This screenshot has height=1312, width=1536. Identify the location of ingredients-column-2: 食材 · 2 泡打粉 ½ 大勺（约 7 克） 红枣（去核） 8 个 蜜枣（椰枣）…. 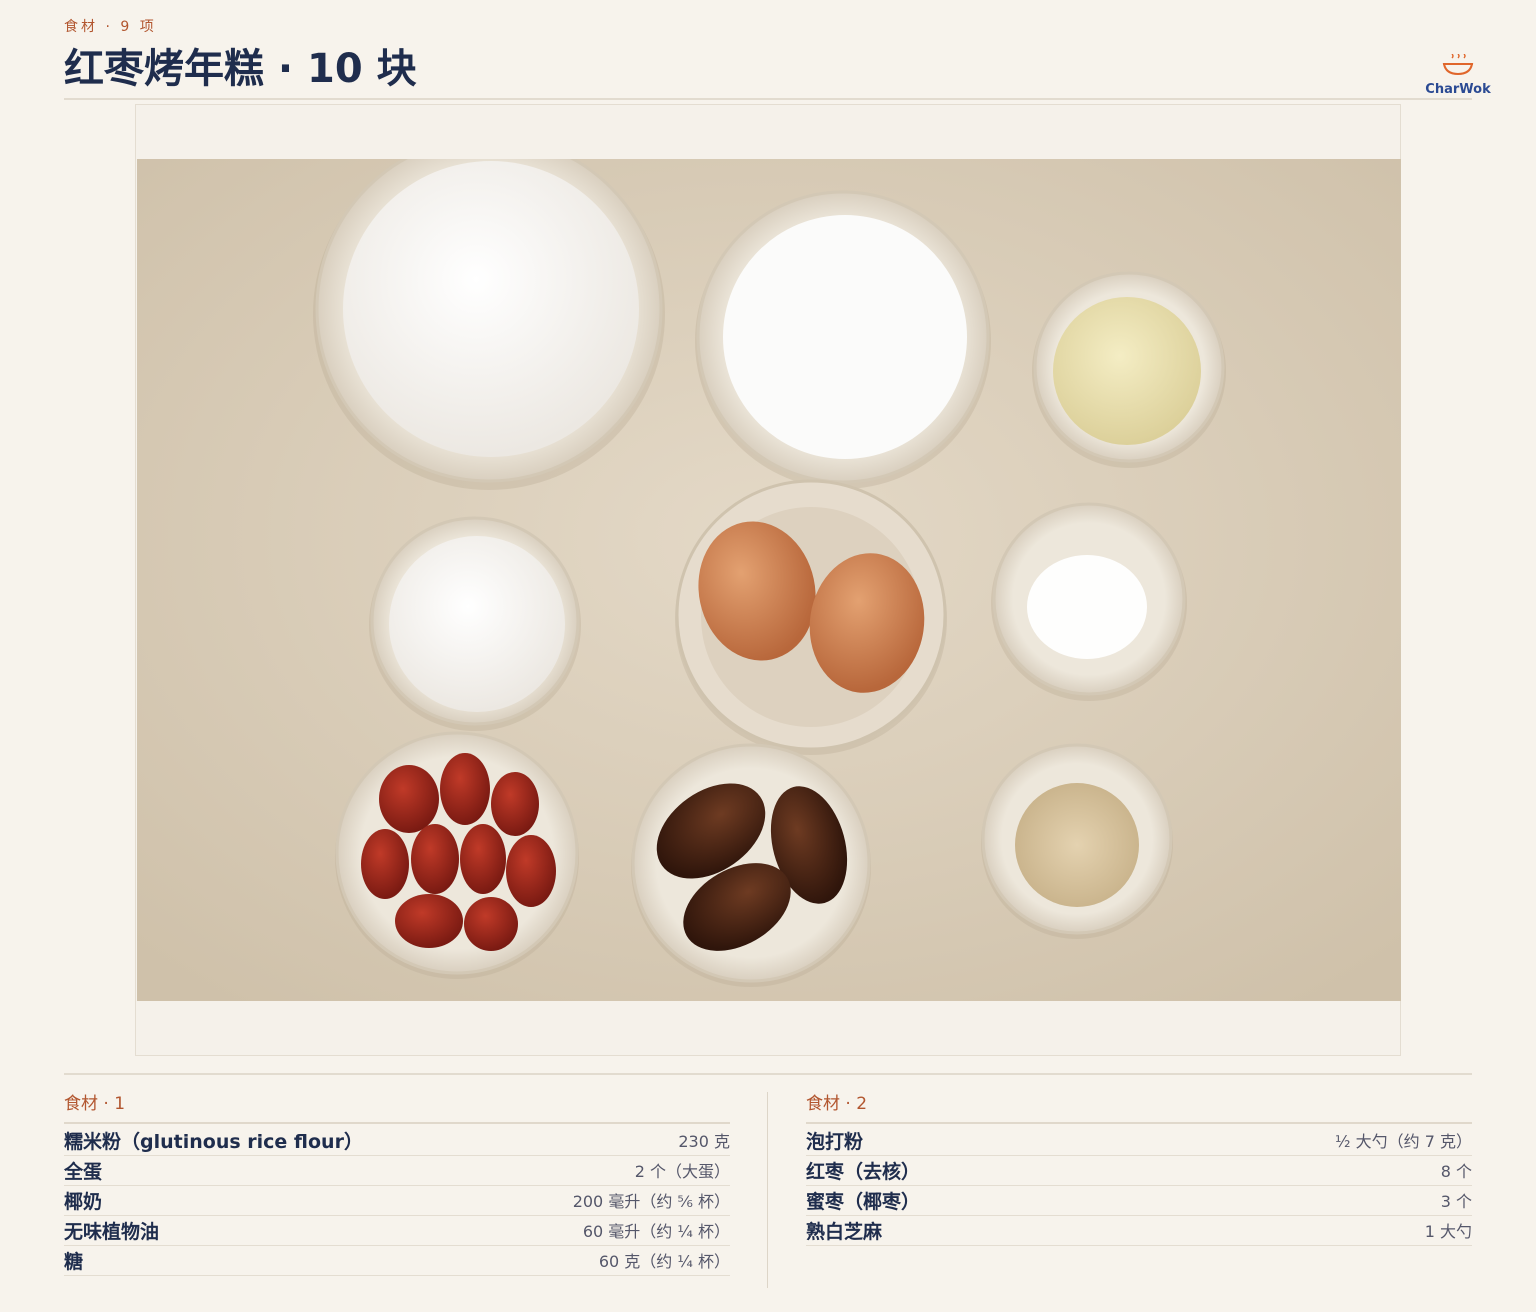
(1139, 1169).